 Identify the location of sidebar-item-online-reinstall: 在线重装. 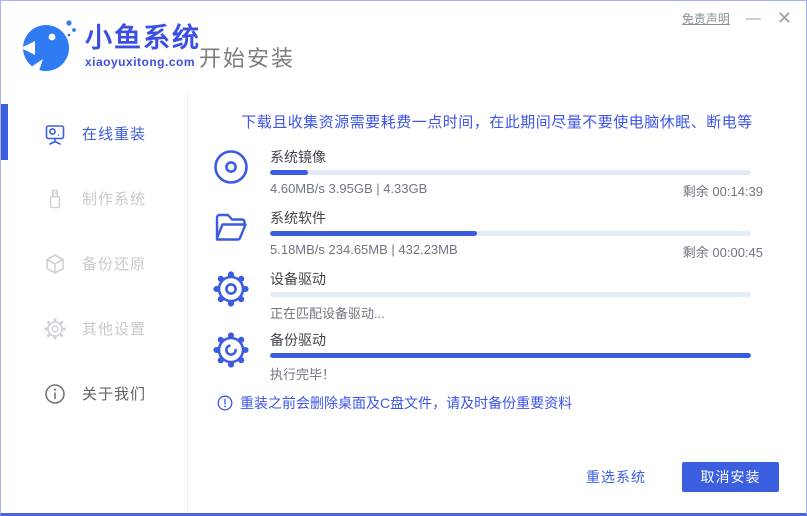
(94, 133).